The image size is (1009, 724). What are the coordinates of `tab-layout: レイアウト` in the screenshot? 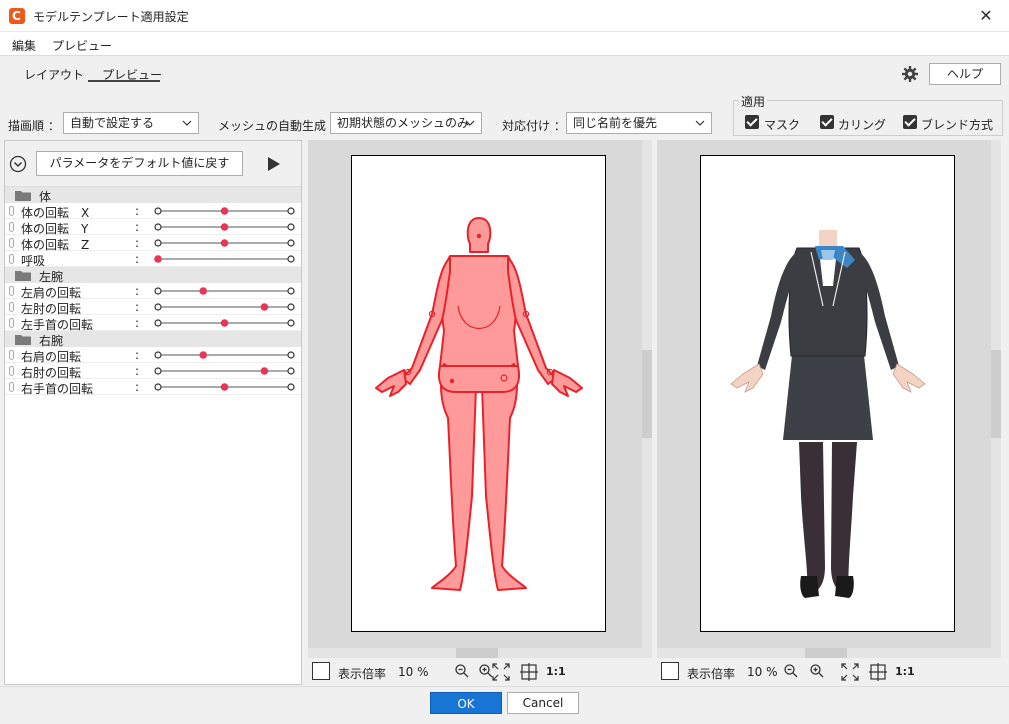 It's located at (54, 74).